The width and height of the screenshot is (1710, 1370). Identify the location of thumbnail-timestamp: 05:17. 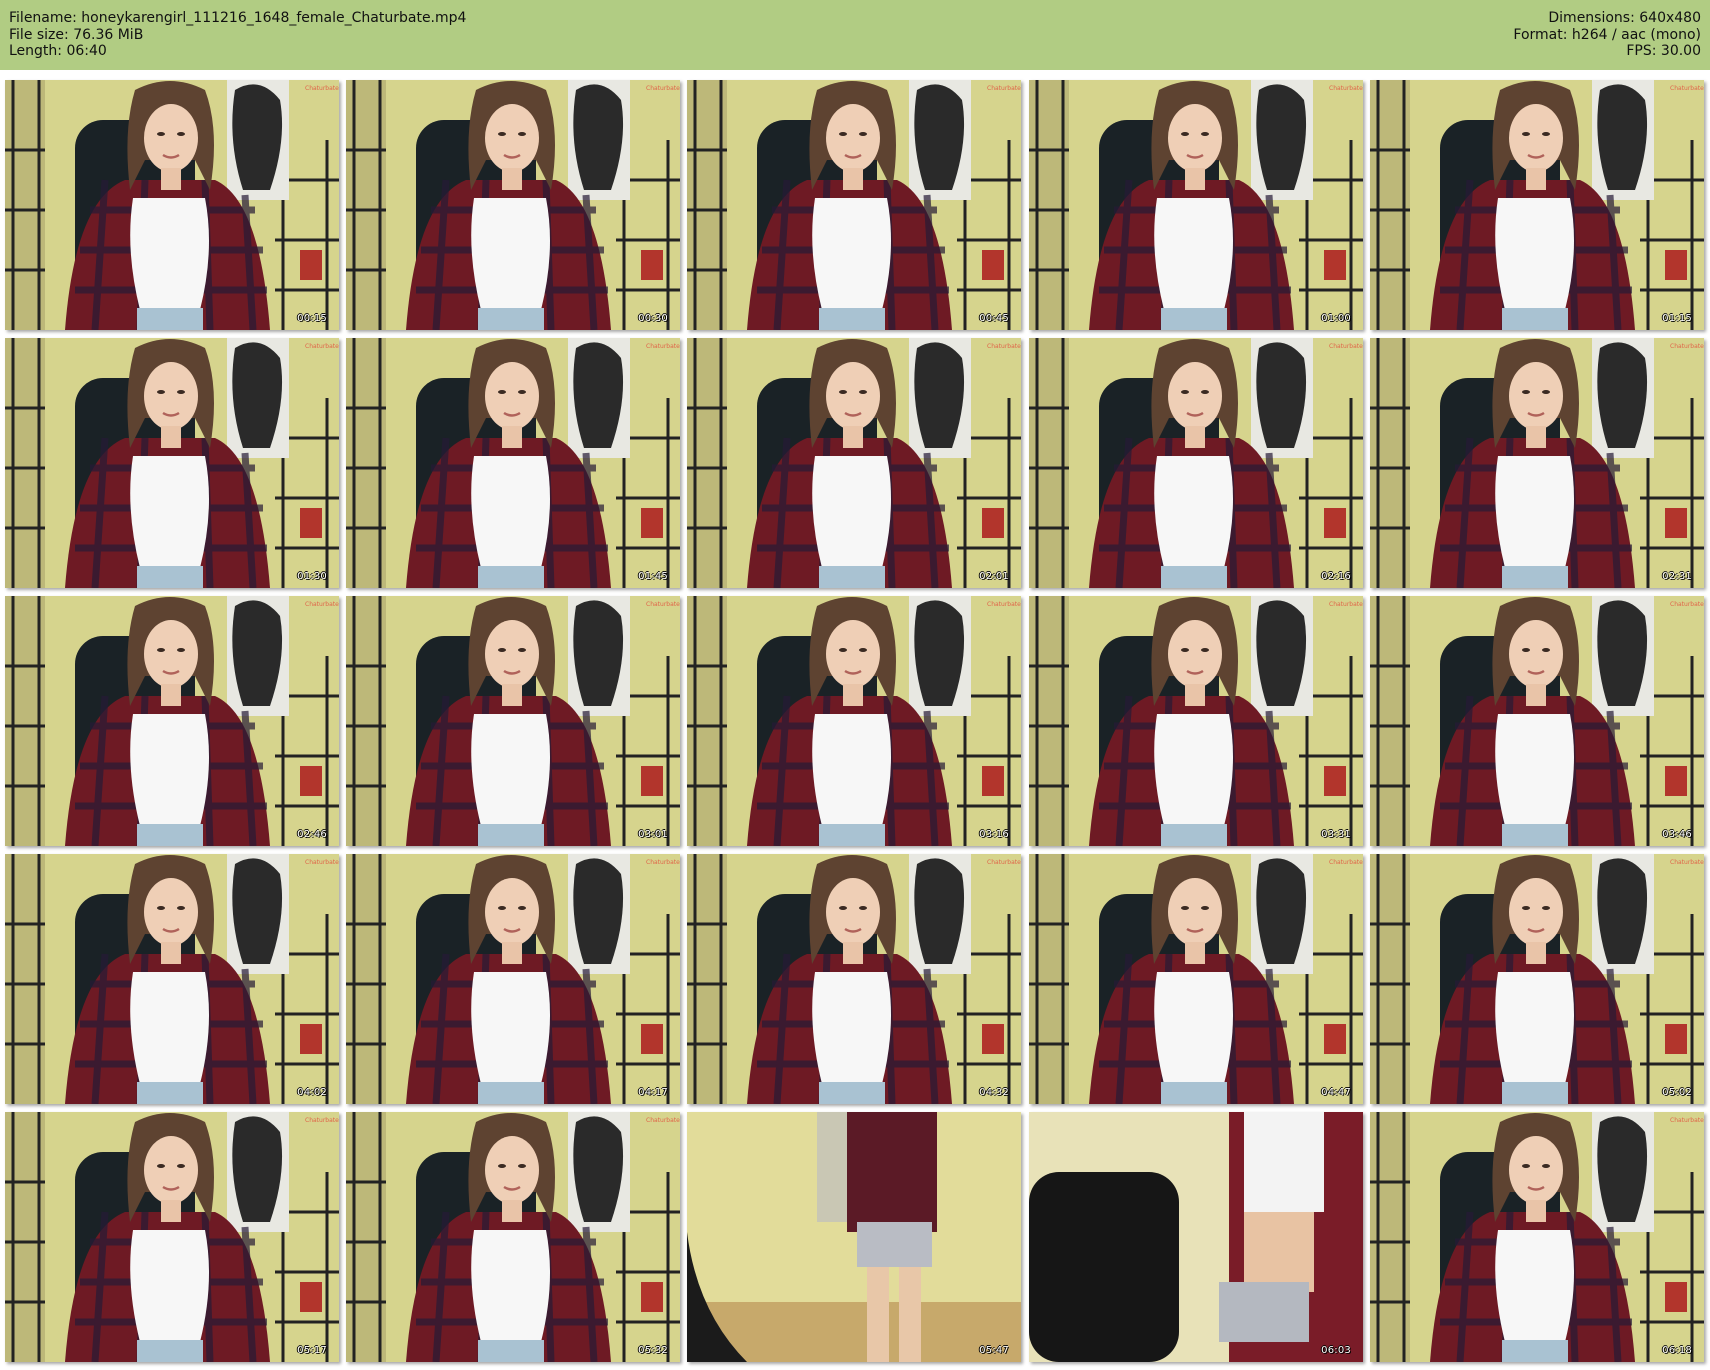
(312, 1350).